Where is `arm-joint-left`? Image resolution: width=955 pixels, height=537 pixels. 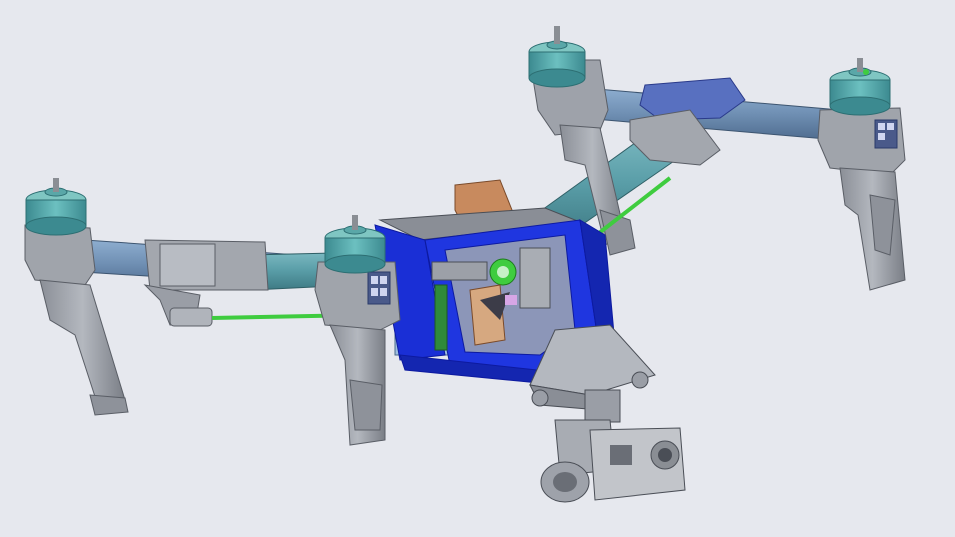 arm-joint-left is located at coordinates (206, 283).